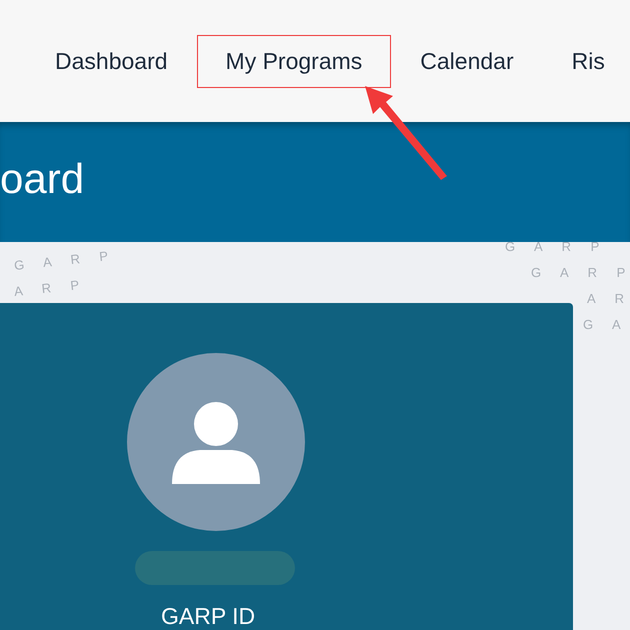 The image size is (630, 630). I want to click on pattern-text: A R, so click(607, 299).